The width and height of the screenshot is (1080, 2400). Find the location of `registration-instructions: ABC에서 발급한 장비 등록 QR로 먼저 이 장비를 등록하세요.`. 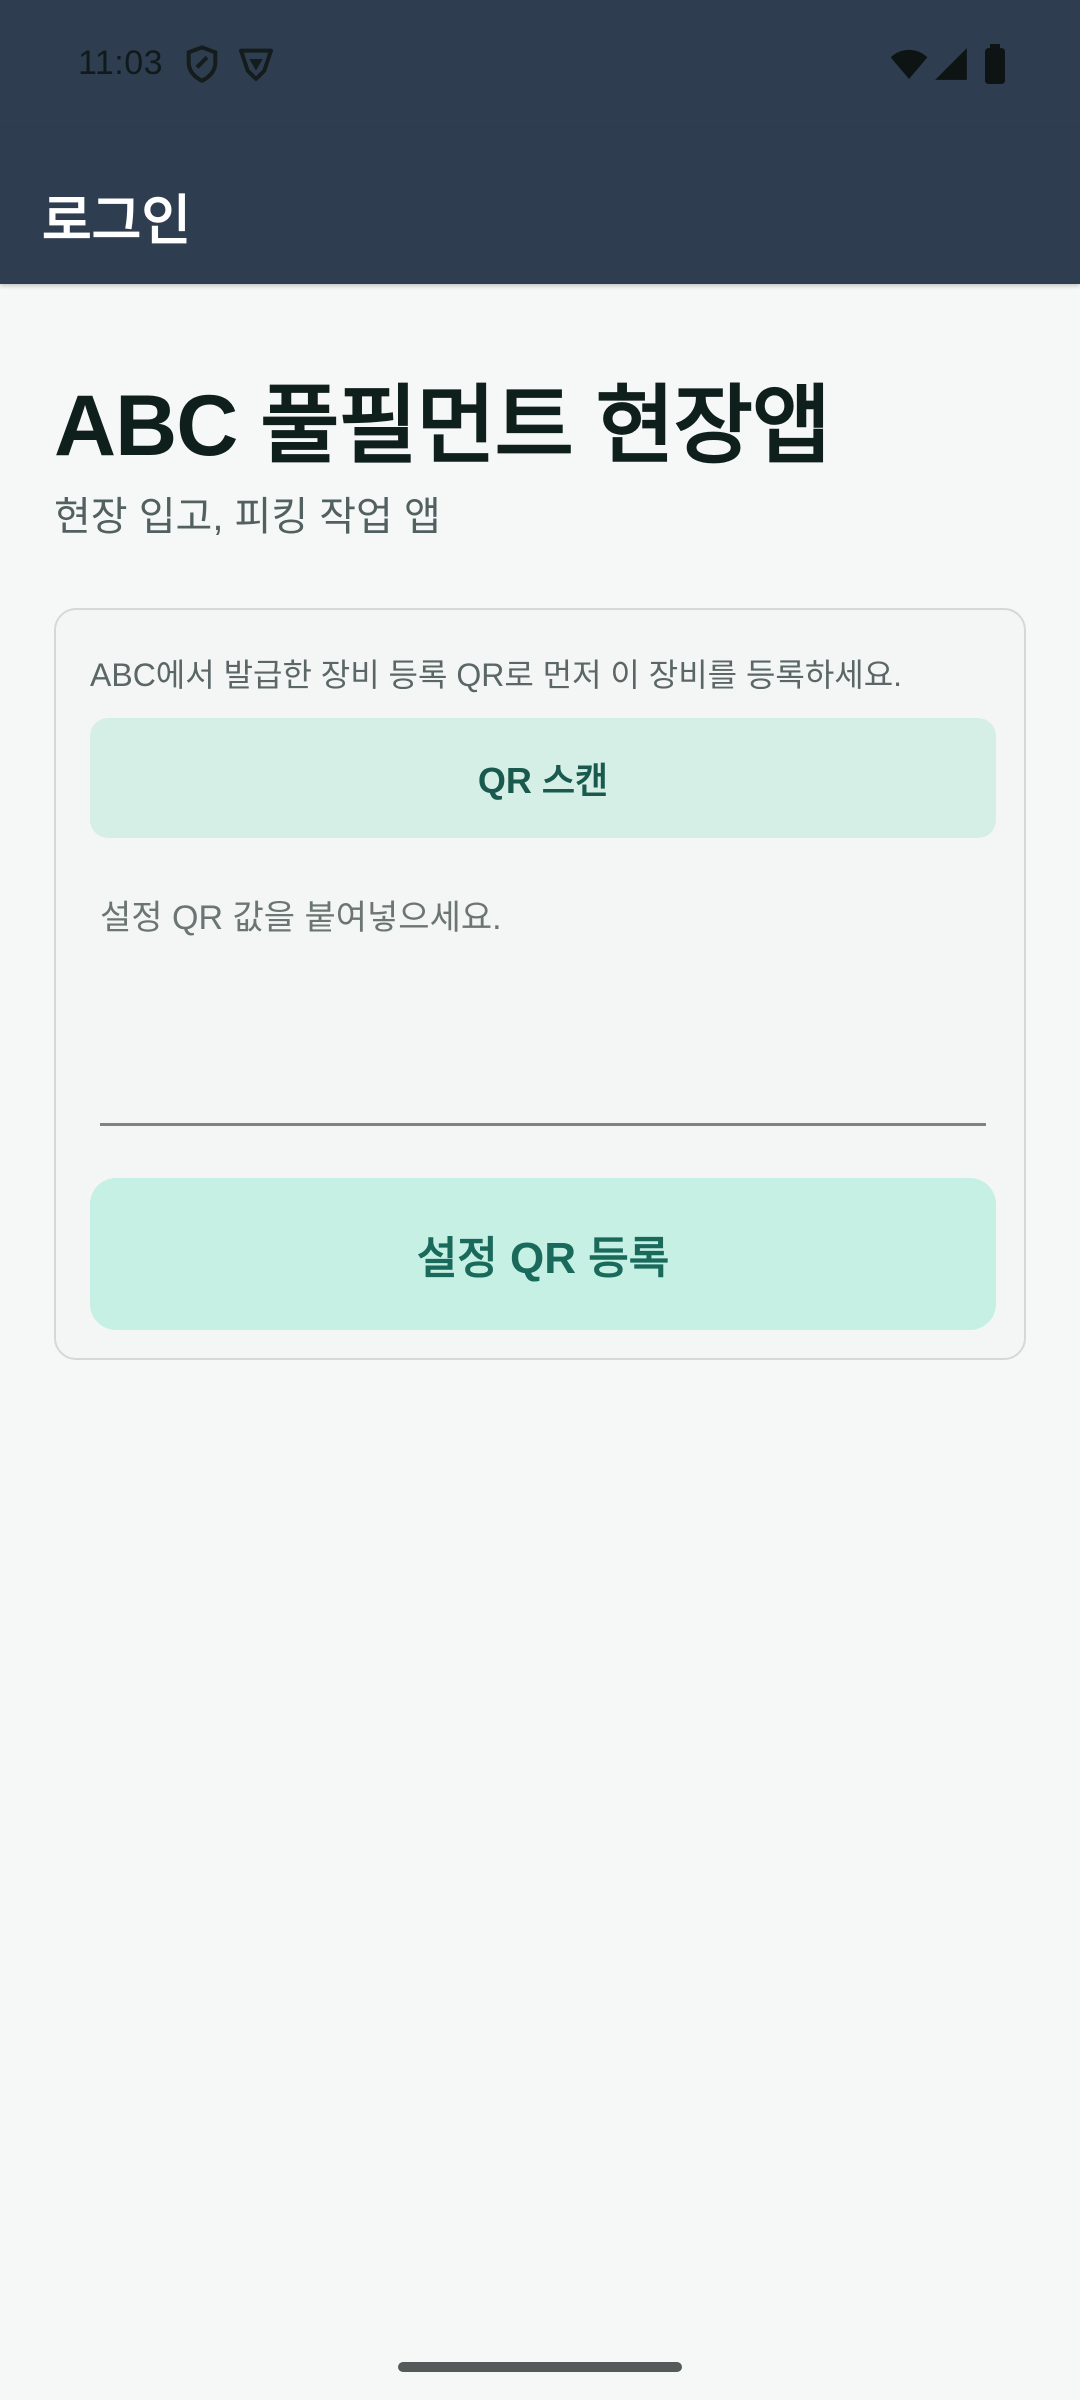

registration-instructions: ABC에서 발급한 장비 등록 QR로 먼저 이 장비를 등록하세요. is located at coordinates (496, 675).